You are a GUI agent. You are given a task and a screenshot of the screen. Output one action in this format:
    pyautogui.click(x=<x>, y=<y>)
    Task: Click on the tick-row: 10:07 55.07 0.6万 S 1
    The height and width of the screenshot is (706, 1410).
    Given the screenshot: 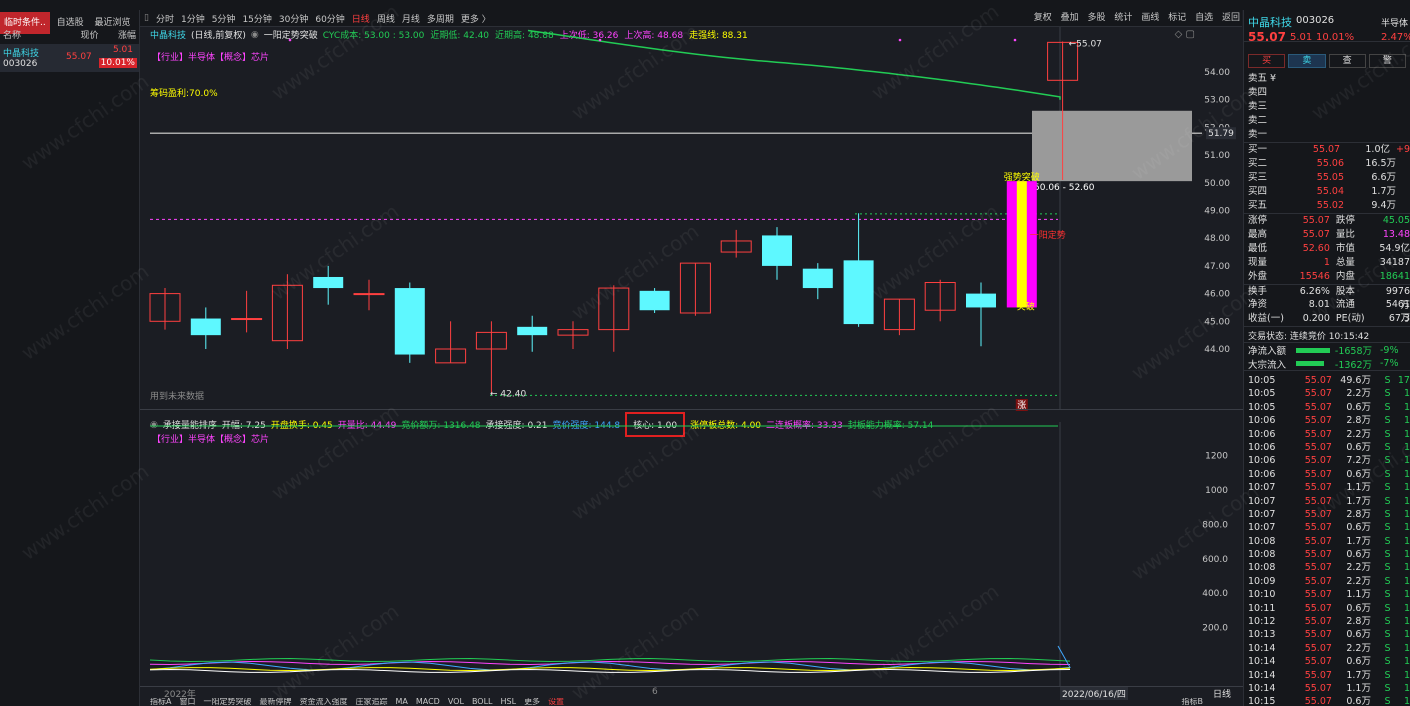 What is the action you would take?
    pyautogui.click(x=1327, y=527)
    